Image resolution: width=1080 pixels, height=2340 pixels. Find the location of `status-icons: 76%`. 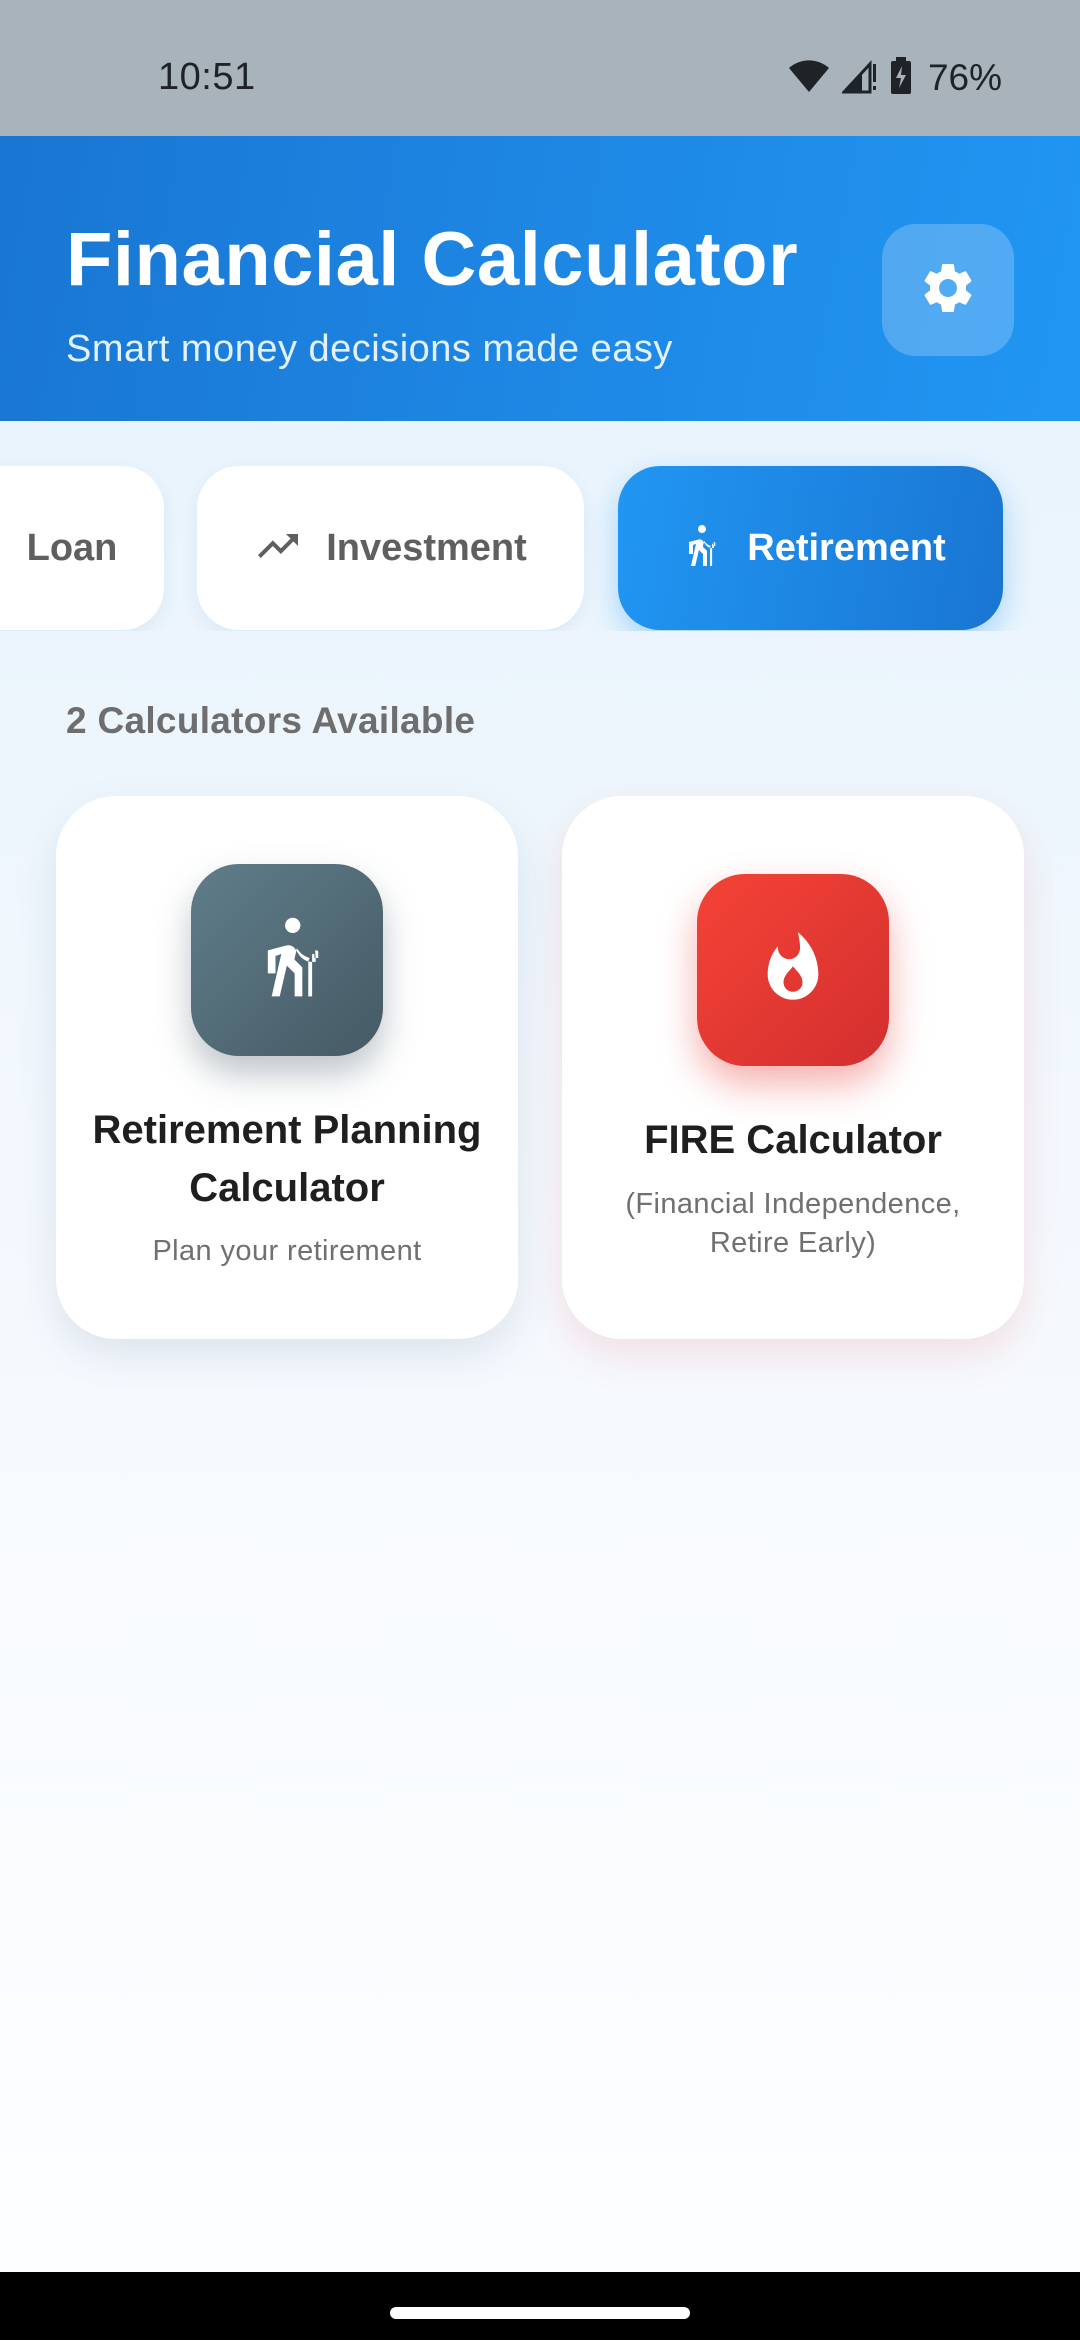

status-icons: 76% is located at coordinates (895, 78).